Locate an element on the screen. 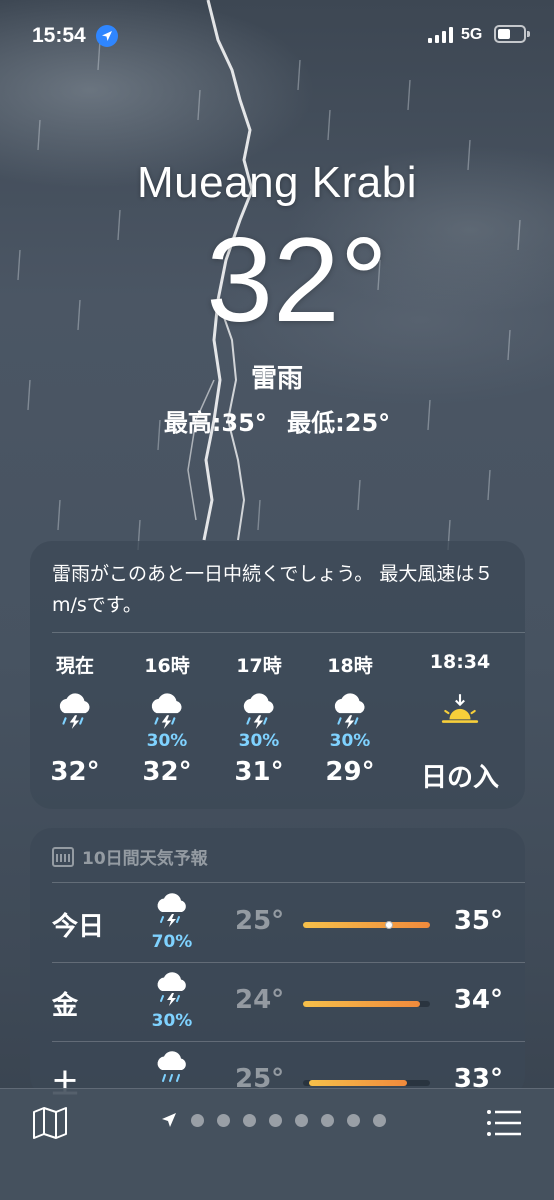 This screenshot has height=1200, width=554. hourly-item: 18:34 日の入 is located at coordinates (460, 722).